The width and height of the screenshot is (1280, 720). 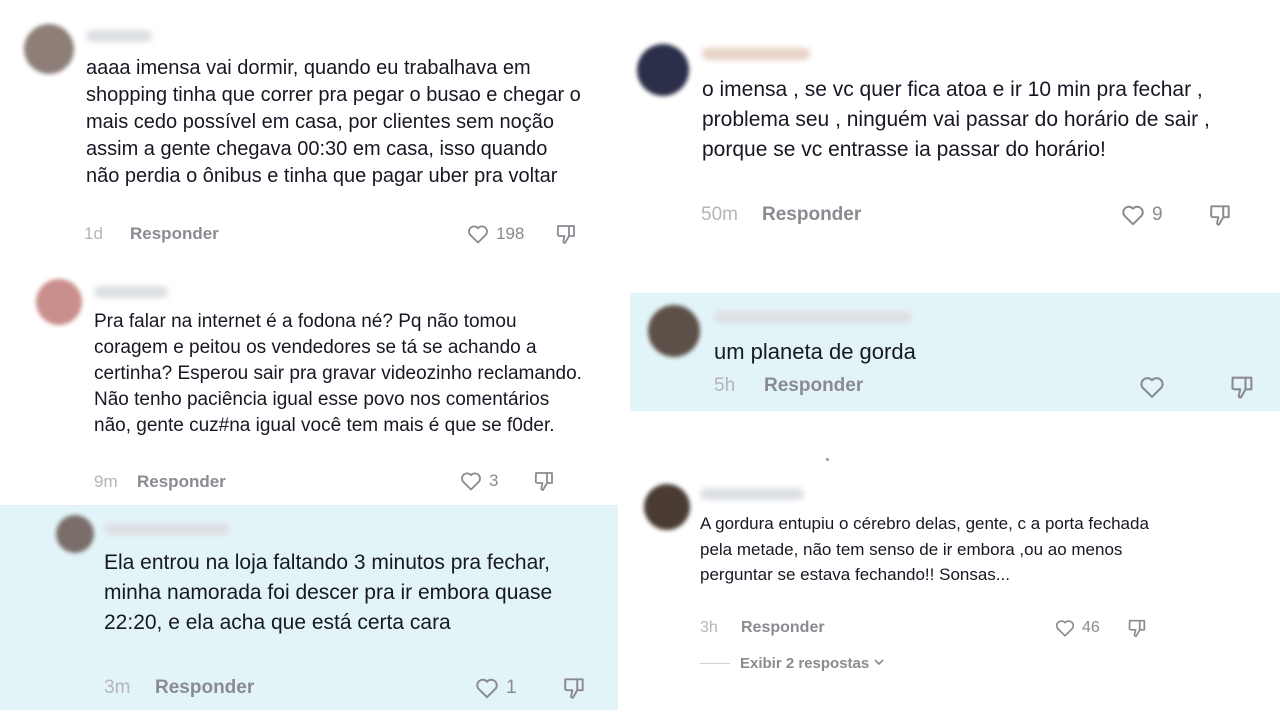 I want to click on comment-meta: 1d Responder, so click(x=151, y=234).